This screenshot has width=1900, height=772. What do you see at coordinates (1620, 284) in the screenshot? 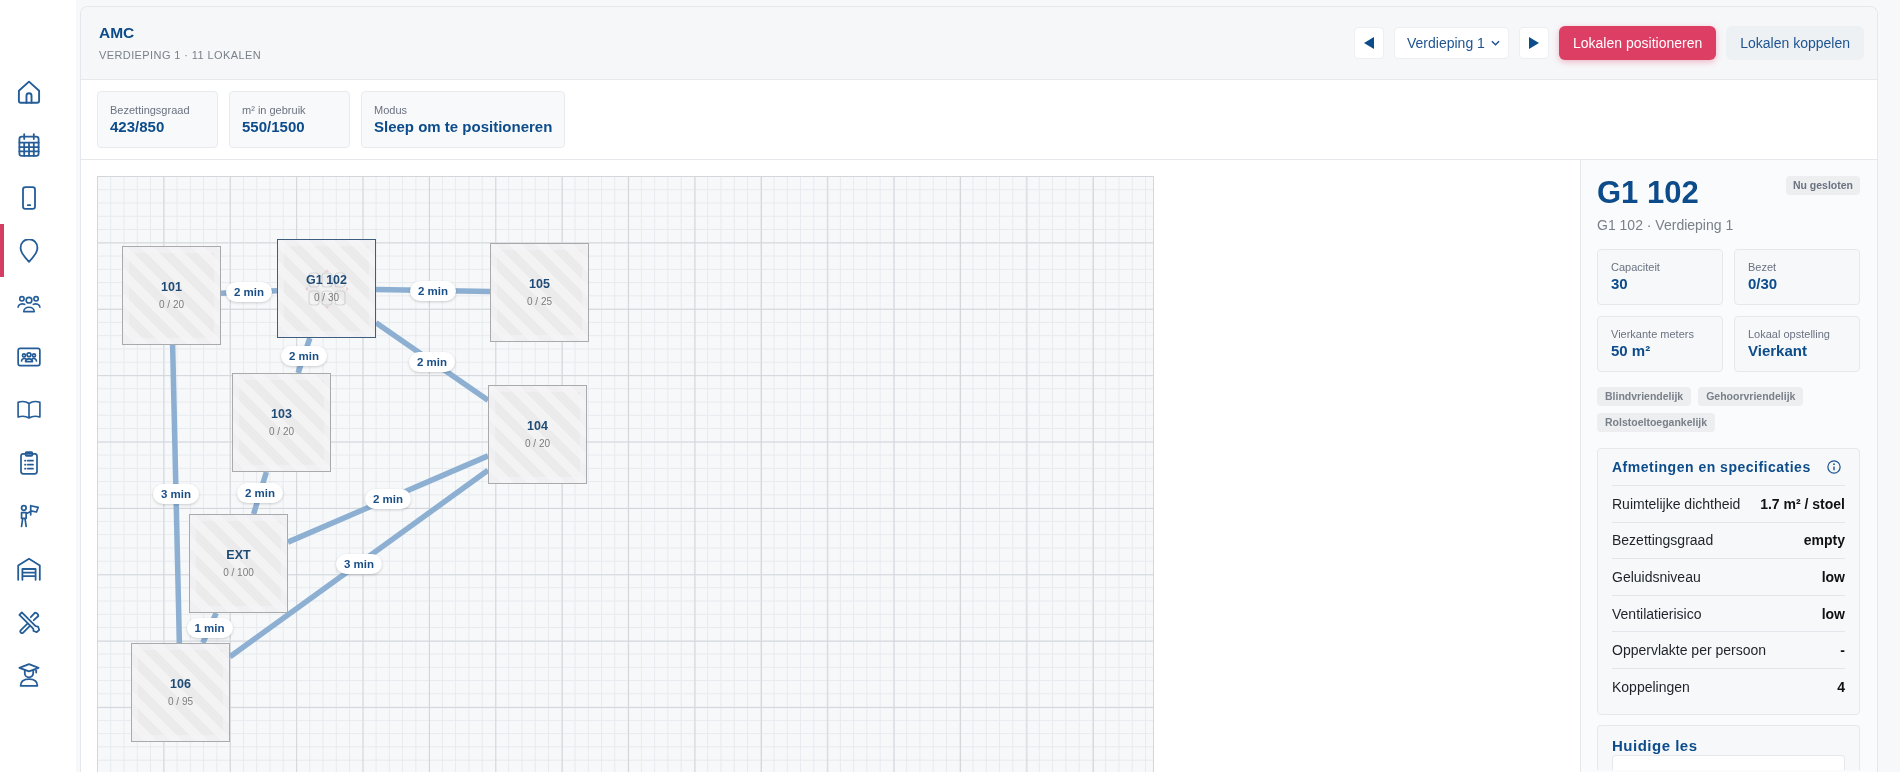
I see `fact-value: 30` at bounding box center [1620, 284].